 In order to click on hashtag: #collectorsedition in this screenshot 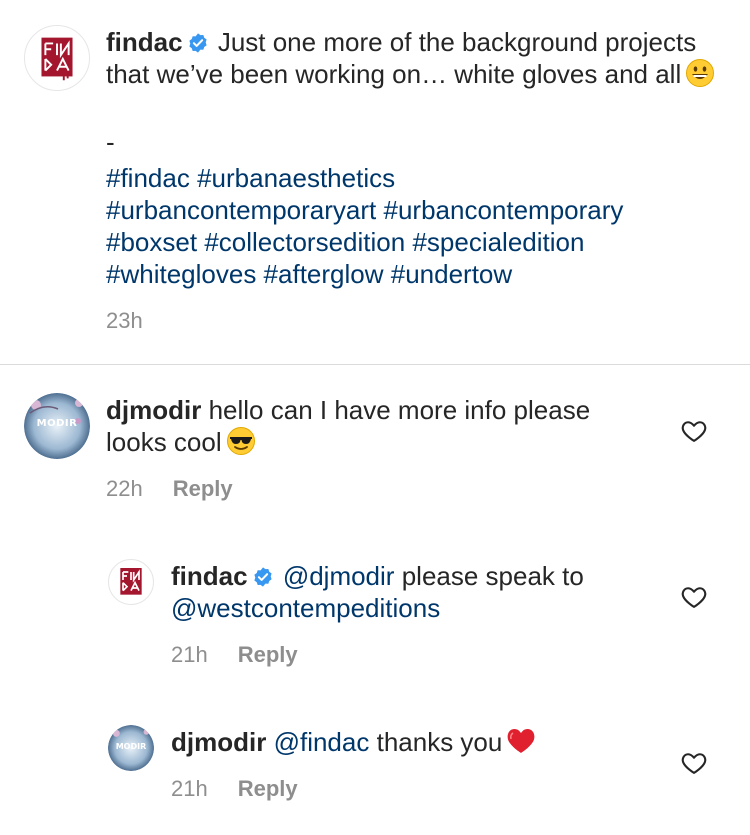, I will do `click(304, 242)`.